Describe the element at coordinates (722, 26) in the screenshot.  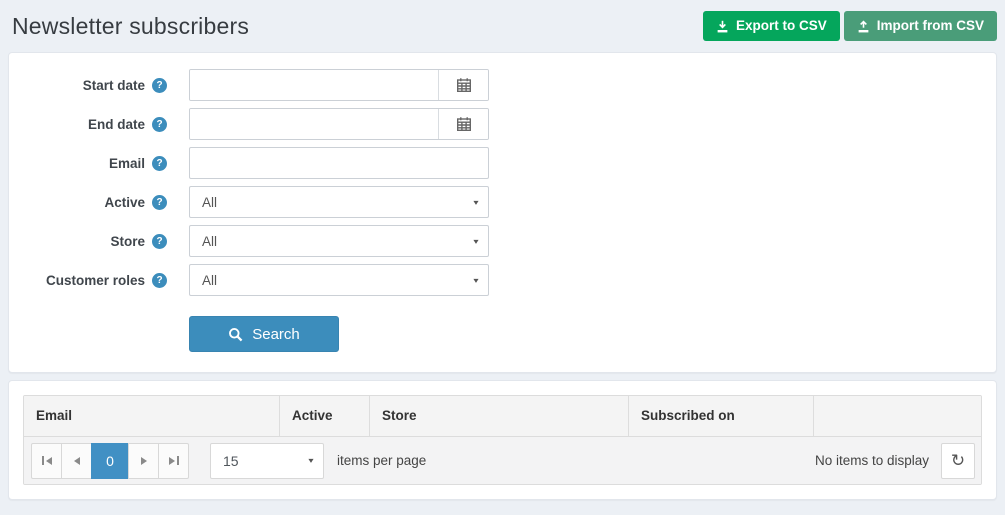
I see `download-icon` at that location.